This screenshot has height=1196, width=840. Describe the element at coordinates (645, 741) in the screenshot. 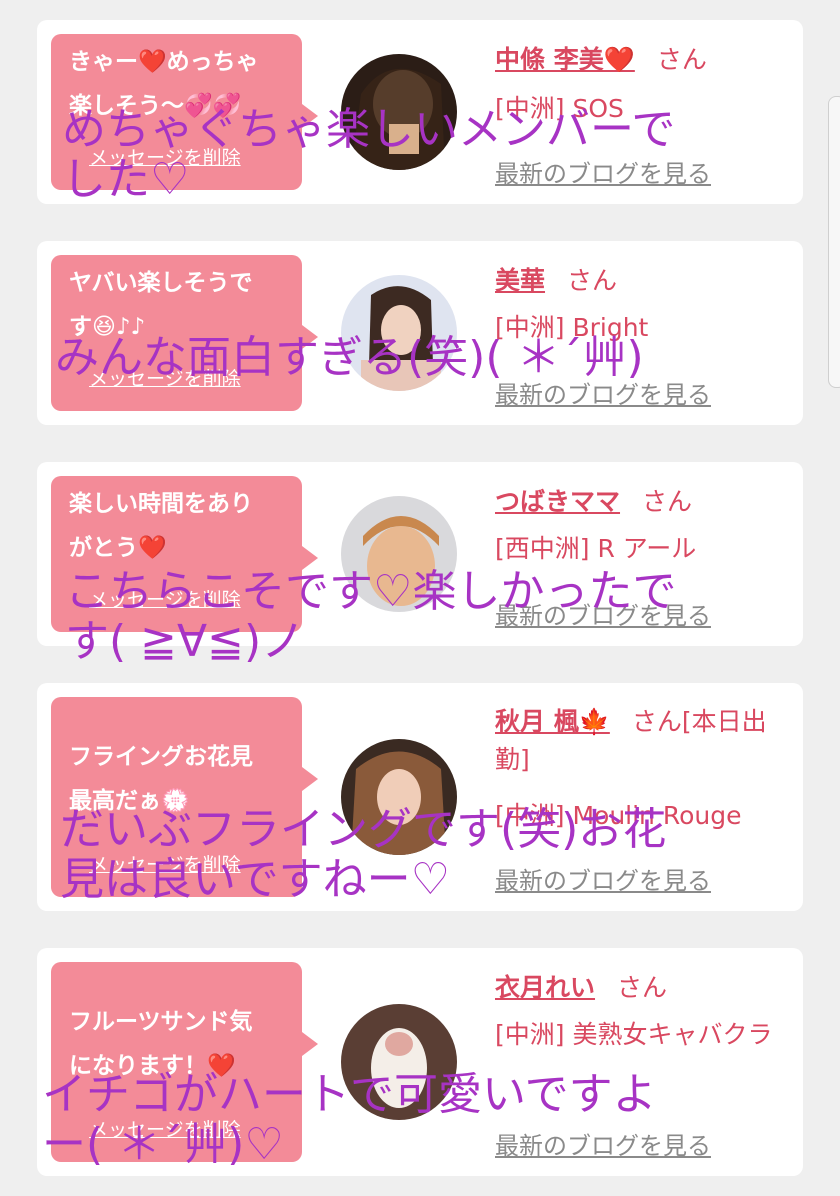

I see `sender-row: 秋月 楓🍁 さん[本日出勤]` at that location.